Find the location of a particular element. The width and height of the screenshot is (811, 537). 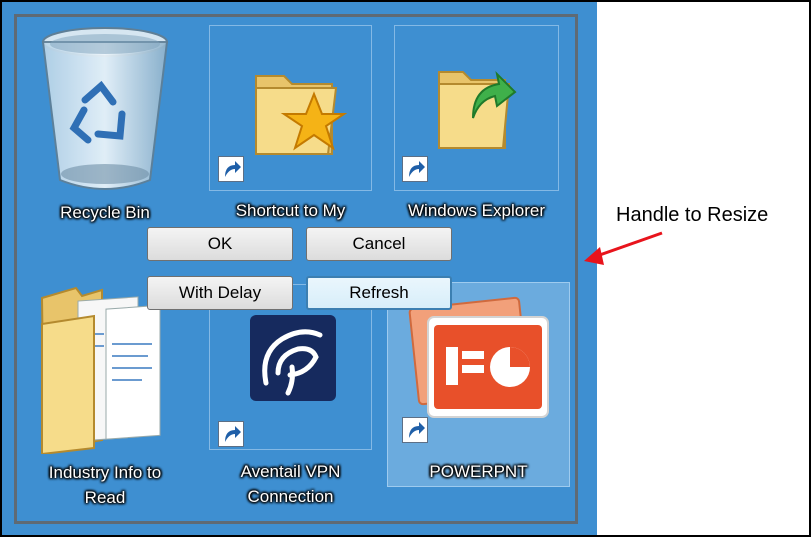

desktop-icon-industry-info: Industry Info to Read is located at coordinates (105, 397).